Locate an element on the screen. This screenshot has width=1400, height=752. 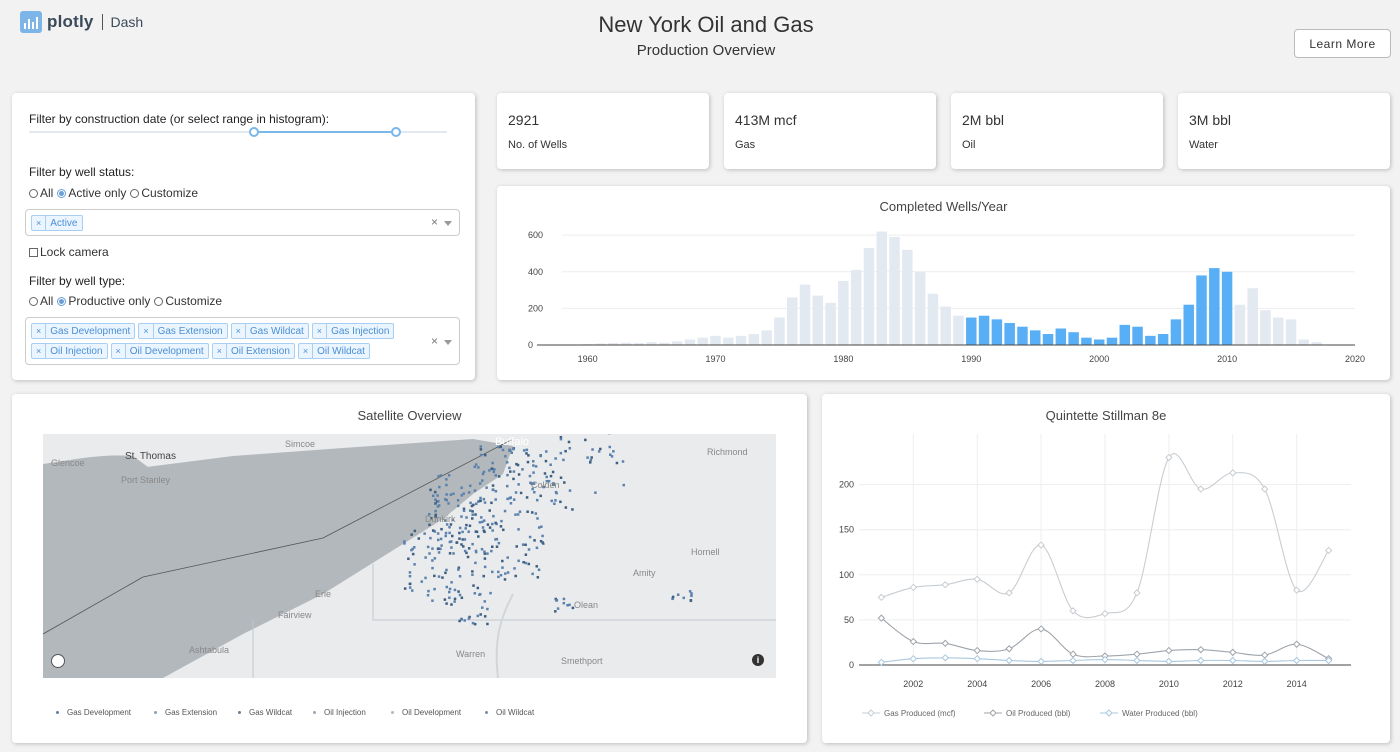
type-radio-customize: Customize is located at coordinates (188, 301).